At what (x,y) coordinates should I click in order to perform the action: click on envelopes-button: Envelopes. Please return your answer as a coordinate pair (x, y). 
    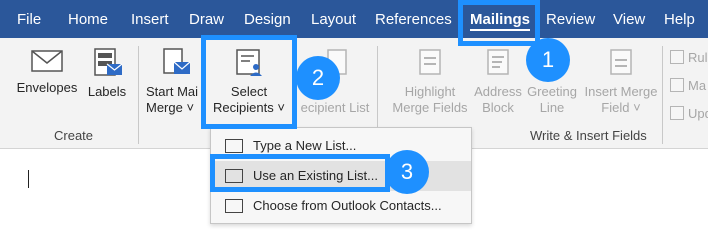
    Looking at the image, I should click on (47, 72).